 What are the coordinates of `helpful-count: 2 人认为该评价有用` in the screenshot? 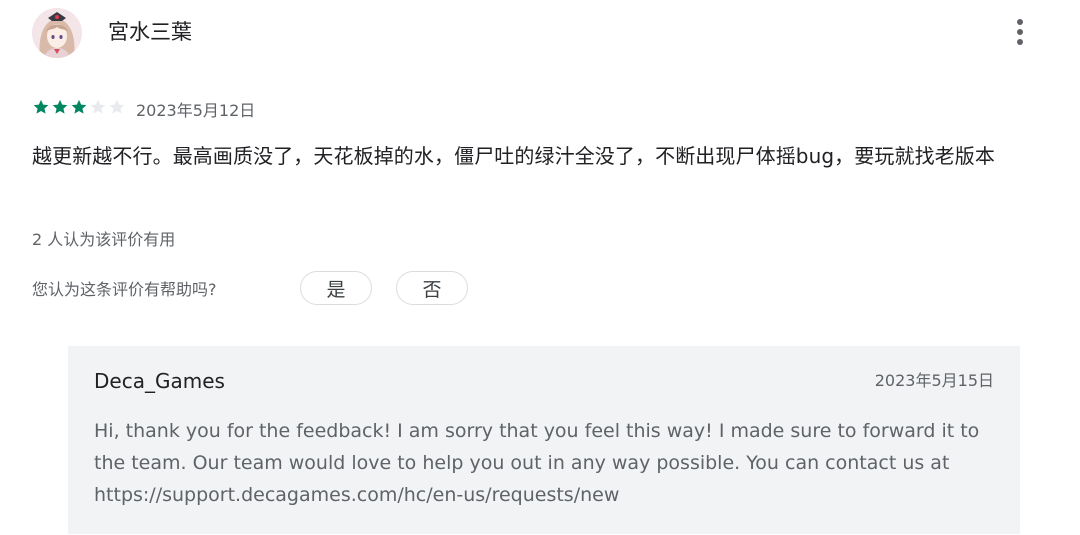 It's located at (104, 239).